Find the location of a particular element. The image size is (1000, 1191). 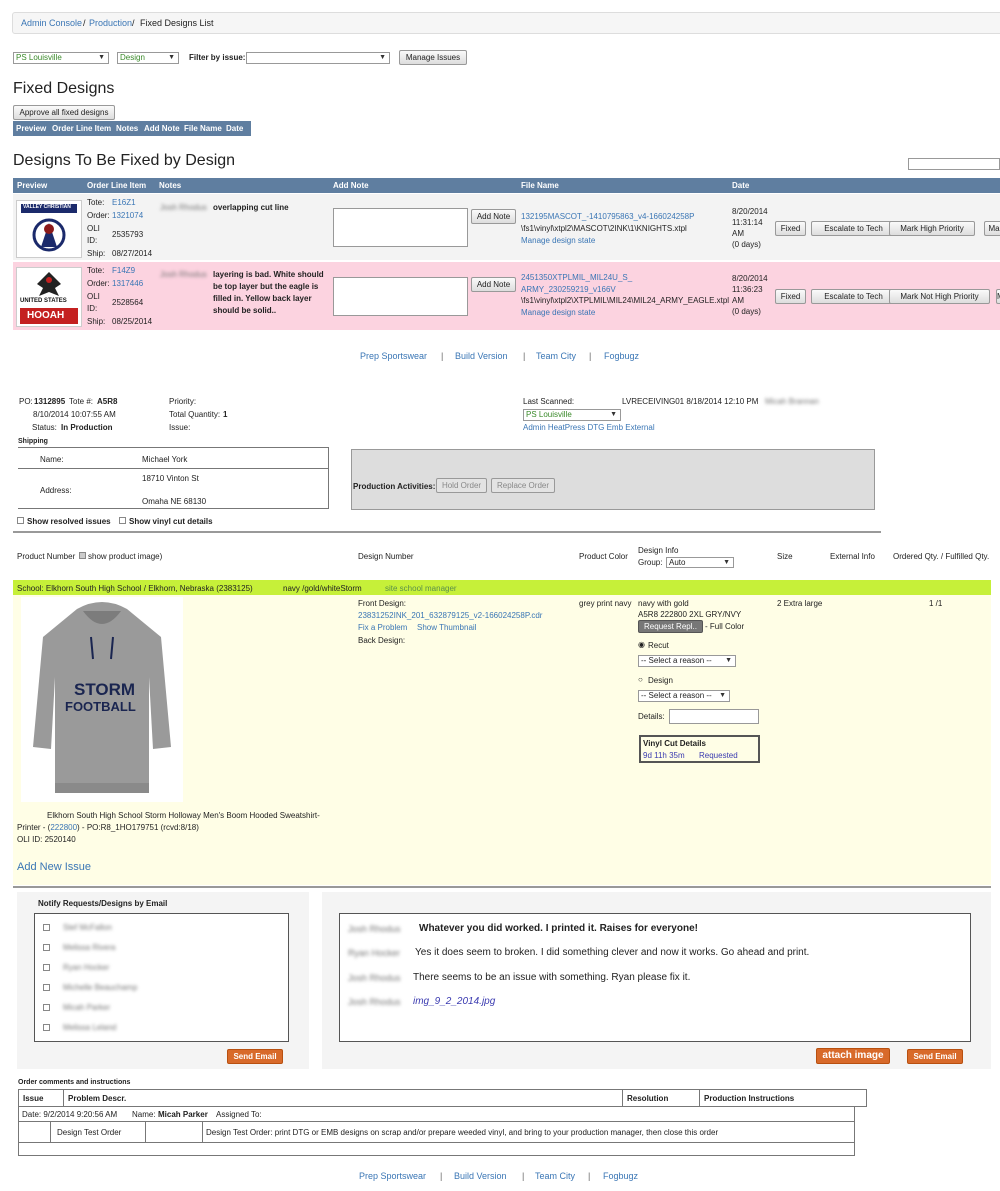

show-thumbnail-link: Show Thumbnail is located at coordinates (446, 627).